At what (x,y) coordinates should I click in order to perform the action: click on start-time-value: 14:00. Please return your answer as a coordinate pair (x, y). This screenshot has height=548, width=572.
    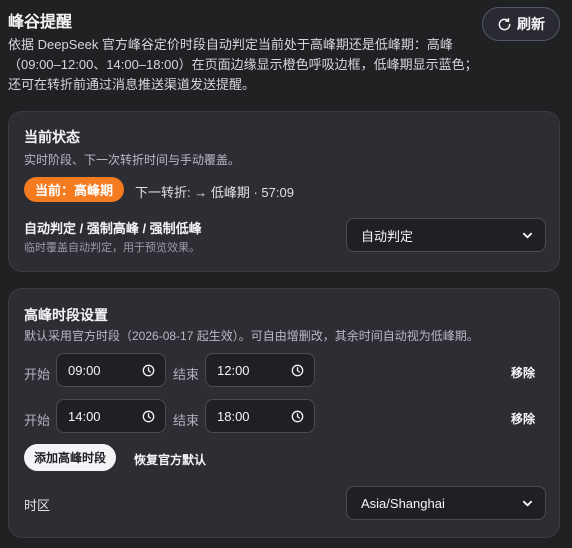
    Looking at the image, I should click on (84, 416).